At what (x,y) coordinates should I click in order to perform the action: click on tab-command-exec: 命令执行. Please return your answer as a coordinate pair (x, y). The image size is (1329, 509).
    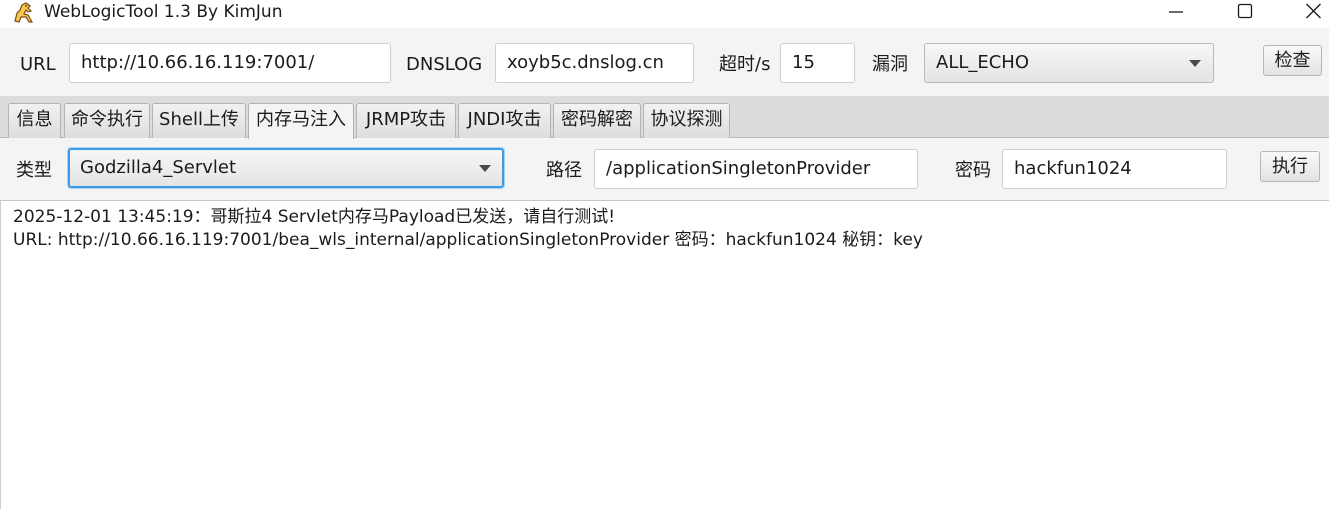
    Looking at the image, I should click on (107, 120).